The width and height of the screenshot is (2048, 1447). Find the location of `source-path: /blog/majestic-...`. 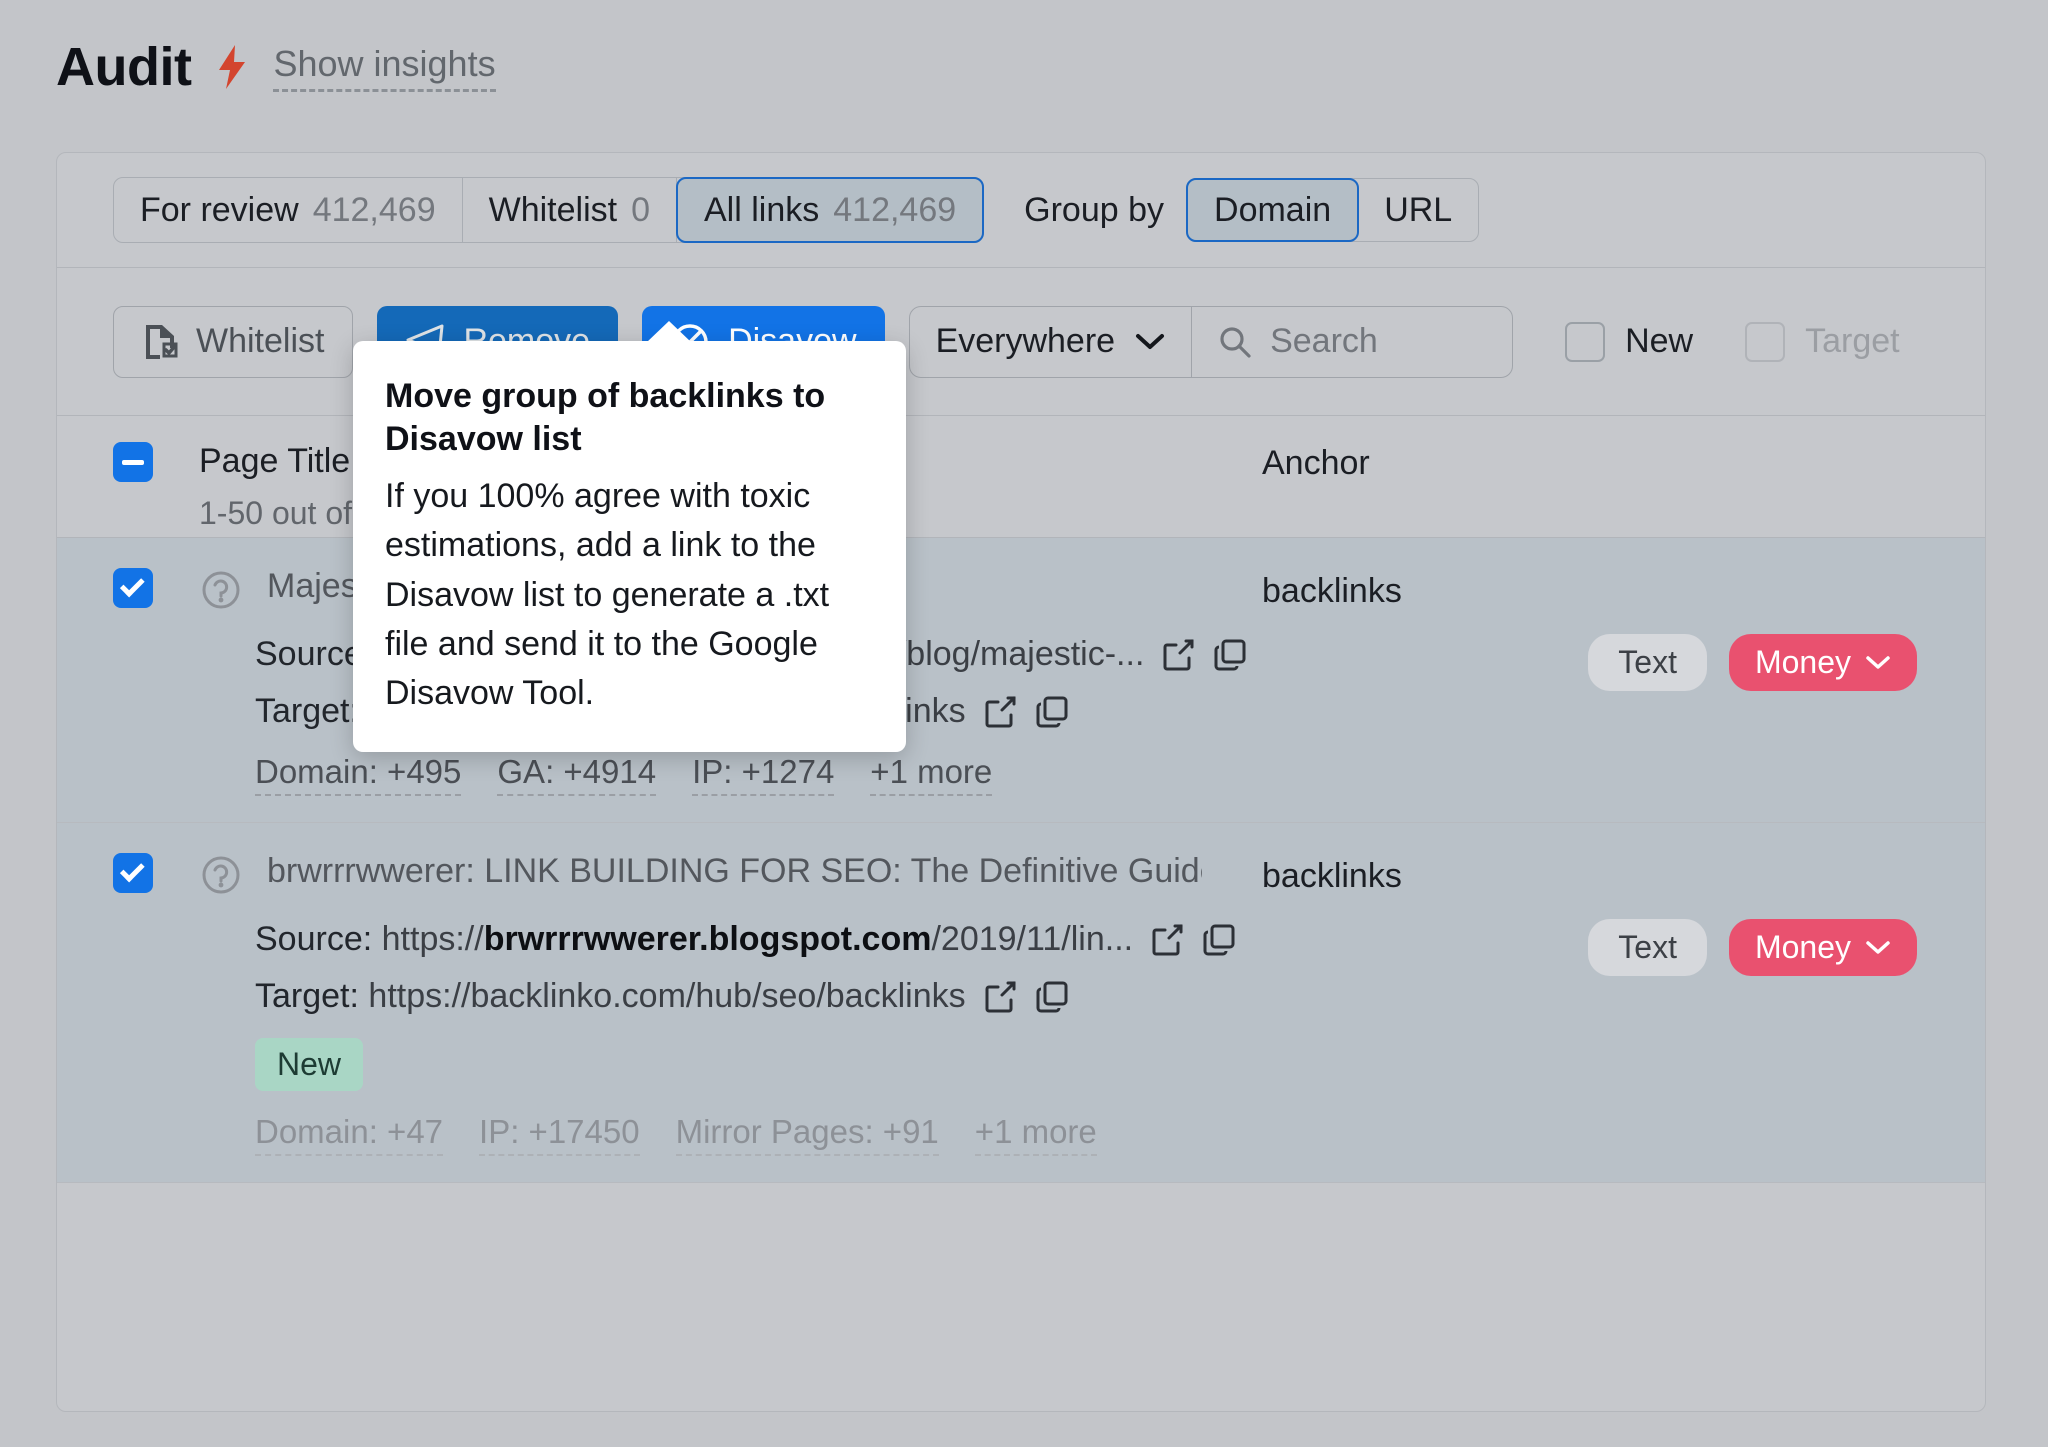

source-path: /blog/majestic-... is located at coordinates (1020, 654).